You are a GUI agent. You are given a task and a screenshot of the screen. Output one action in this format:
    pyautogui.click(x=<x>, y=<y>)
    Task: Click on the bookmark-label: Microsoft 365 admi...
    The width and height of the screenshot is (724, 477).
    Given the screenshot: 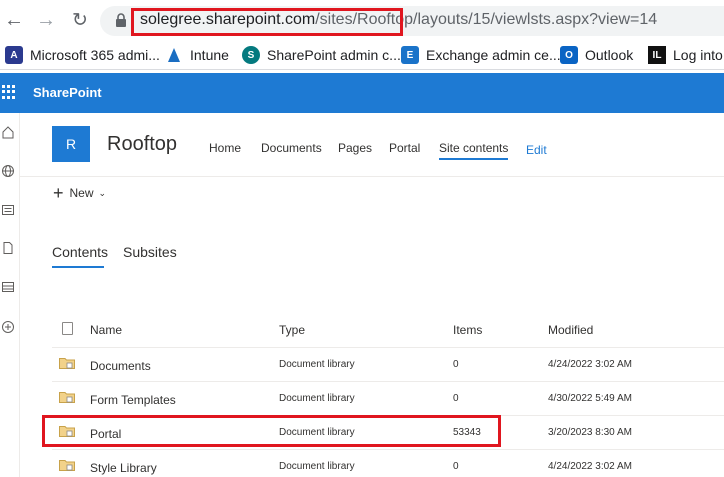 What is the action you would take?
    pyautogui.click(x=95, y=55)
    